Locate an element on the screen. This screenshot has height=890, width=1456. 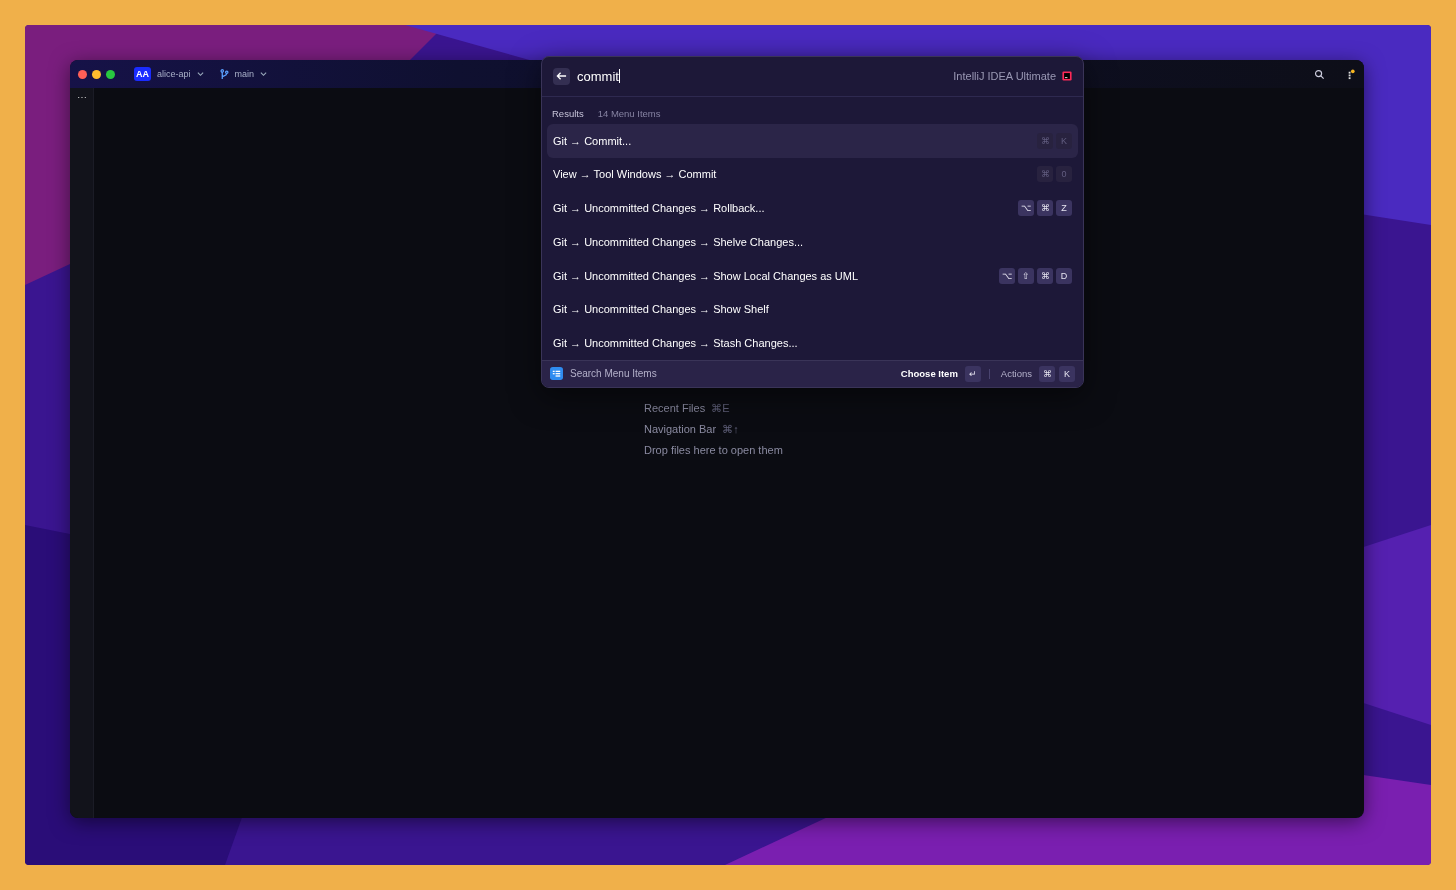
app-logo-icon is located at coordinates (1067, 76).